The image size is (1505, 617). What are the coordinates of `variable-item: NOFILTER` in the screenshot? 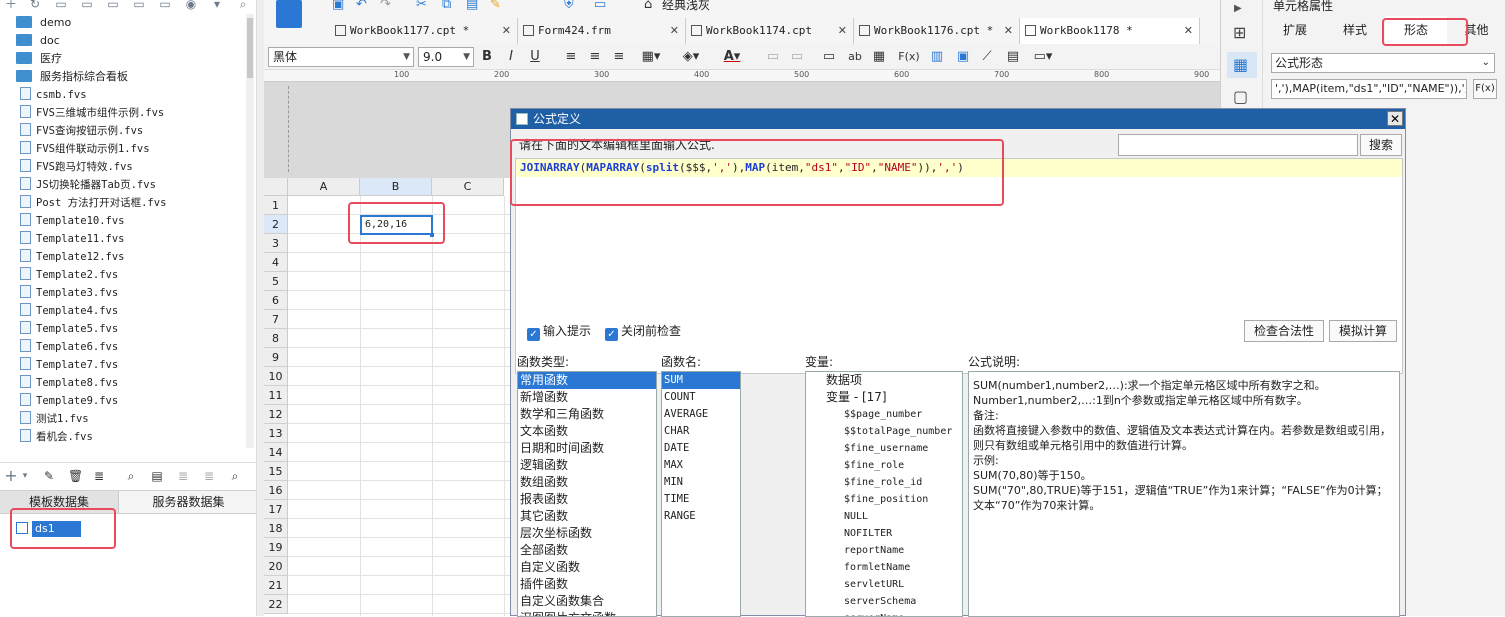 It's located at (884, 533).